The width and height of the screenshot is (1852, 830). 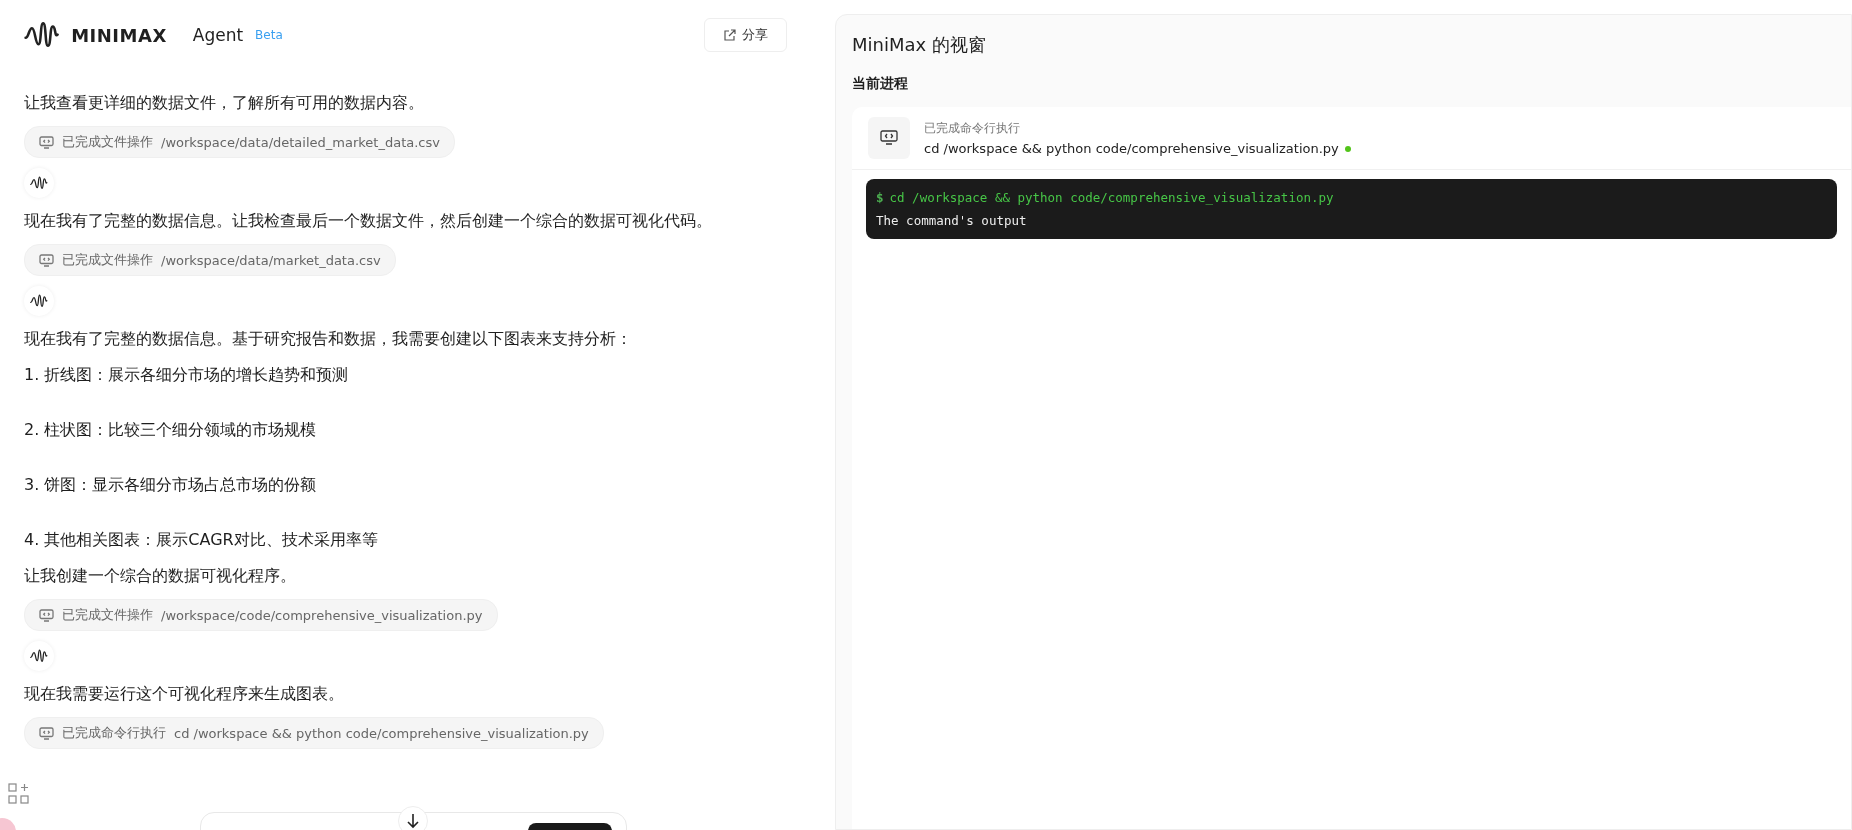 What do you see at coordinates (186, 375) in the screenshot?
I see `list-item: 1. 折线图：展示各细分市场的增长趋势和预测` at bounding box center [186, 375].